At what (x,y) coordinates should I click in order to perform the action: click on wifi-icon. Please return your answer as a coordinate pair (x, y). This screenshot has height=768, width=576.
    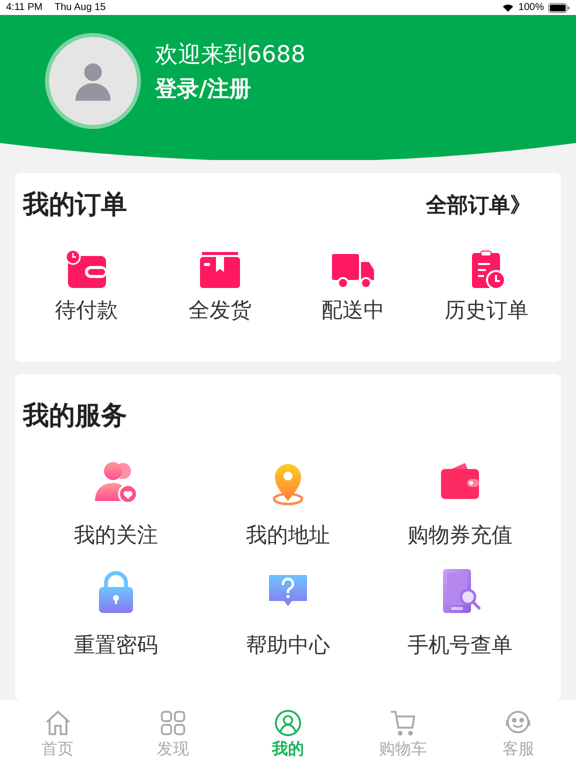
    Looking at the image, I should click on (508, 7).